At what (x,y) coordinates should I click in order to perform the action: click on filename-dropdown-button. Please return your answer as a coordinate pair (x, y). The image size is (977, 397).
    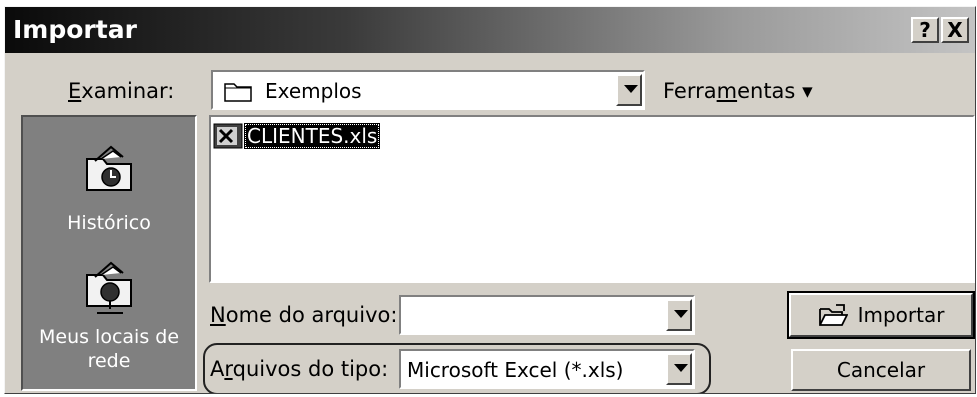
    Looking at the image, I should click on (679, 315).